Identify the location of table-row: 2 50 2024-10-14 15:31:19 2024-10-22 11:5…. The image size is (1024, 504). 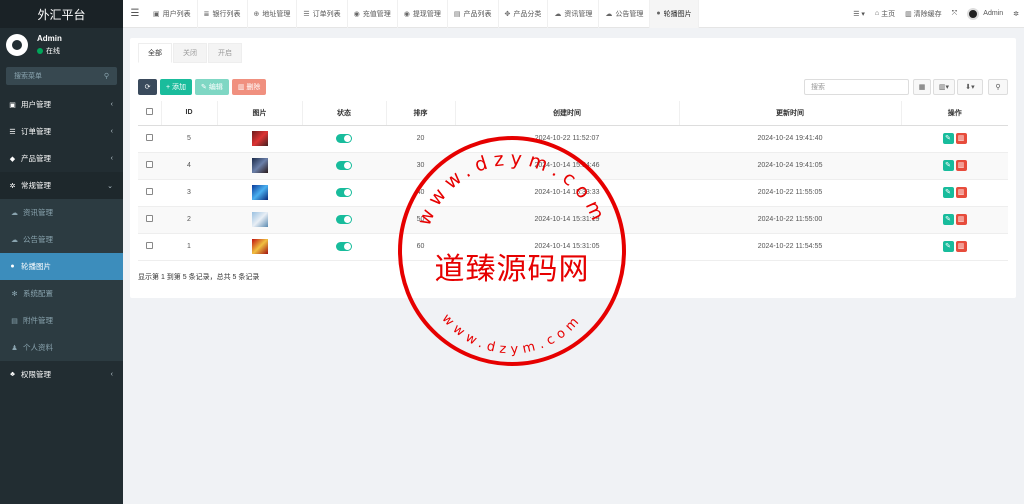
(573, 220).